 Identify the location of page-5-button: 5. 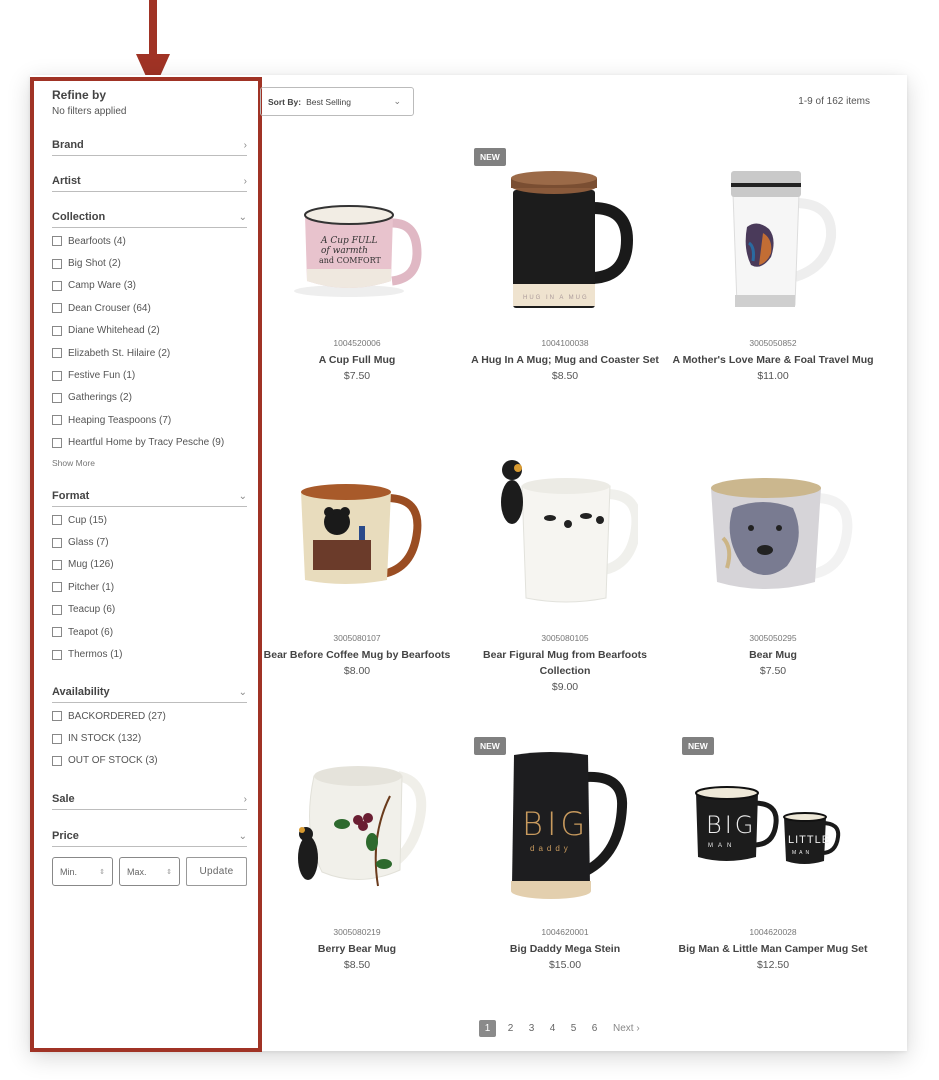
(573, 1028).